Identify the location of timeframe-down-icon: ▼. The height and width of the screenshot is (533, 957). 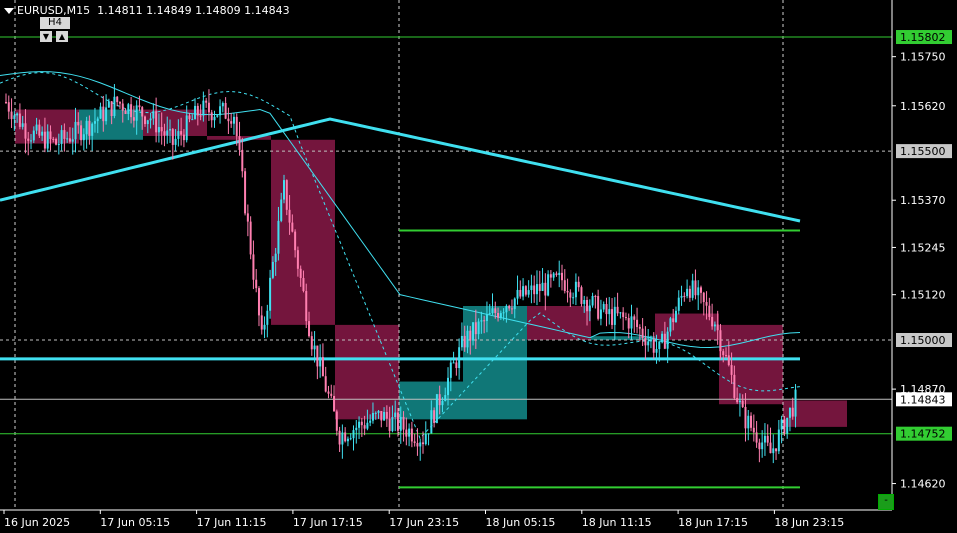
(46, 36).